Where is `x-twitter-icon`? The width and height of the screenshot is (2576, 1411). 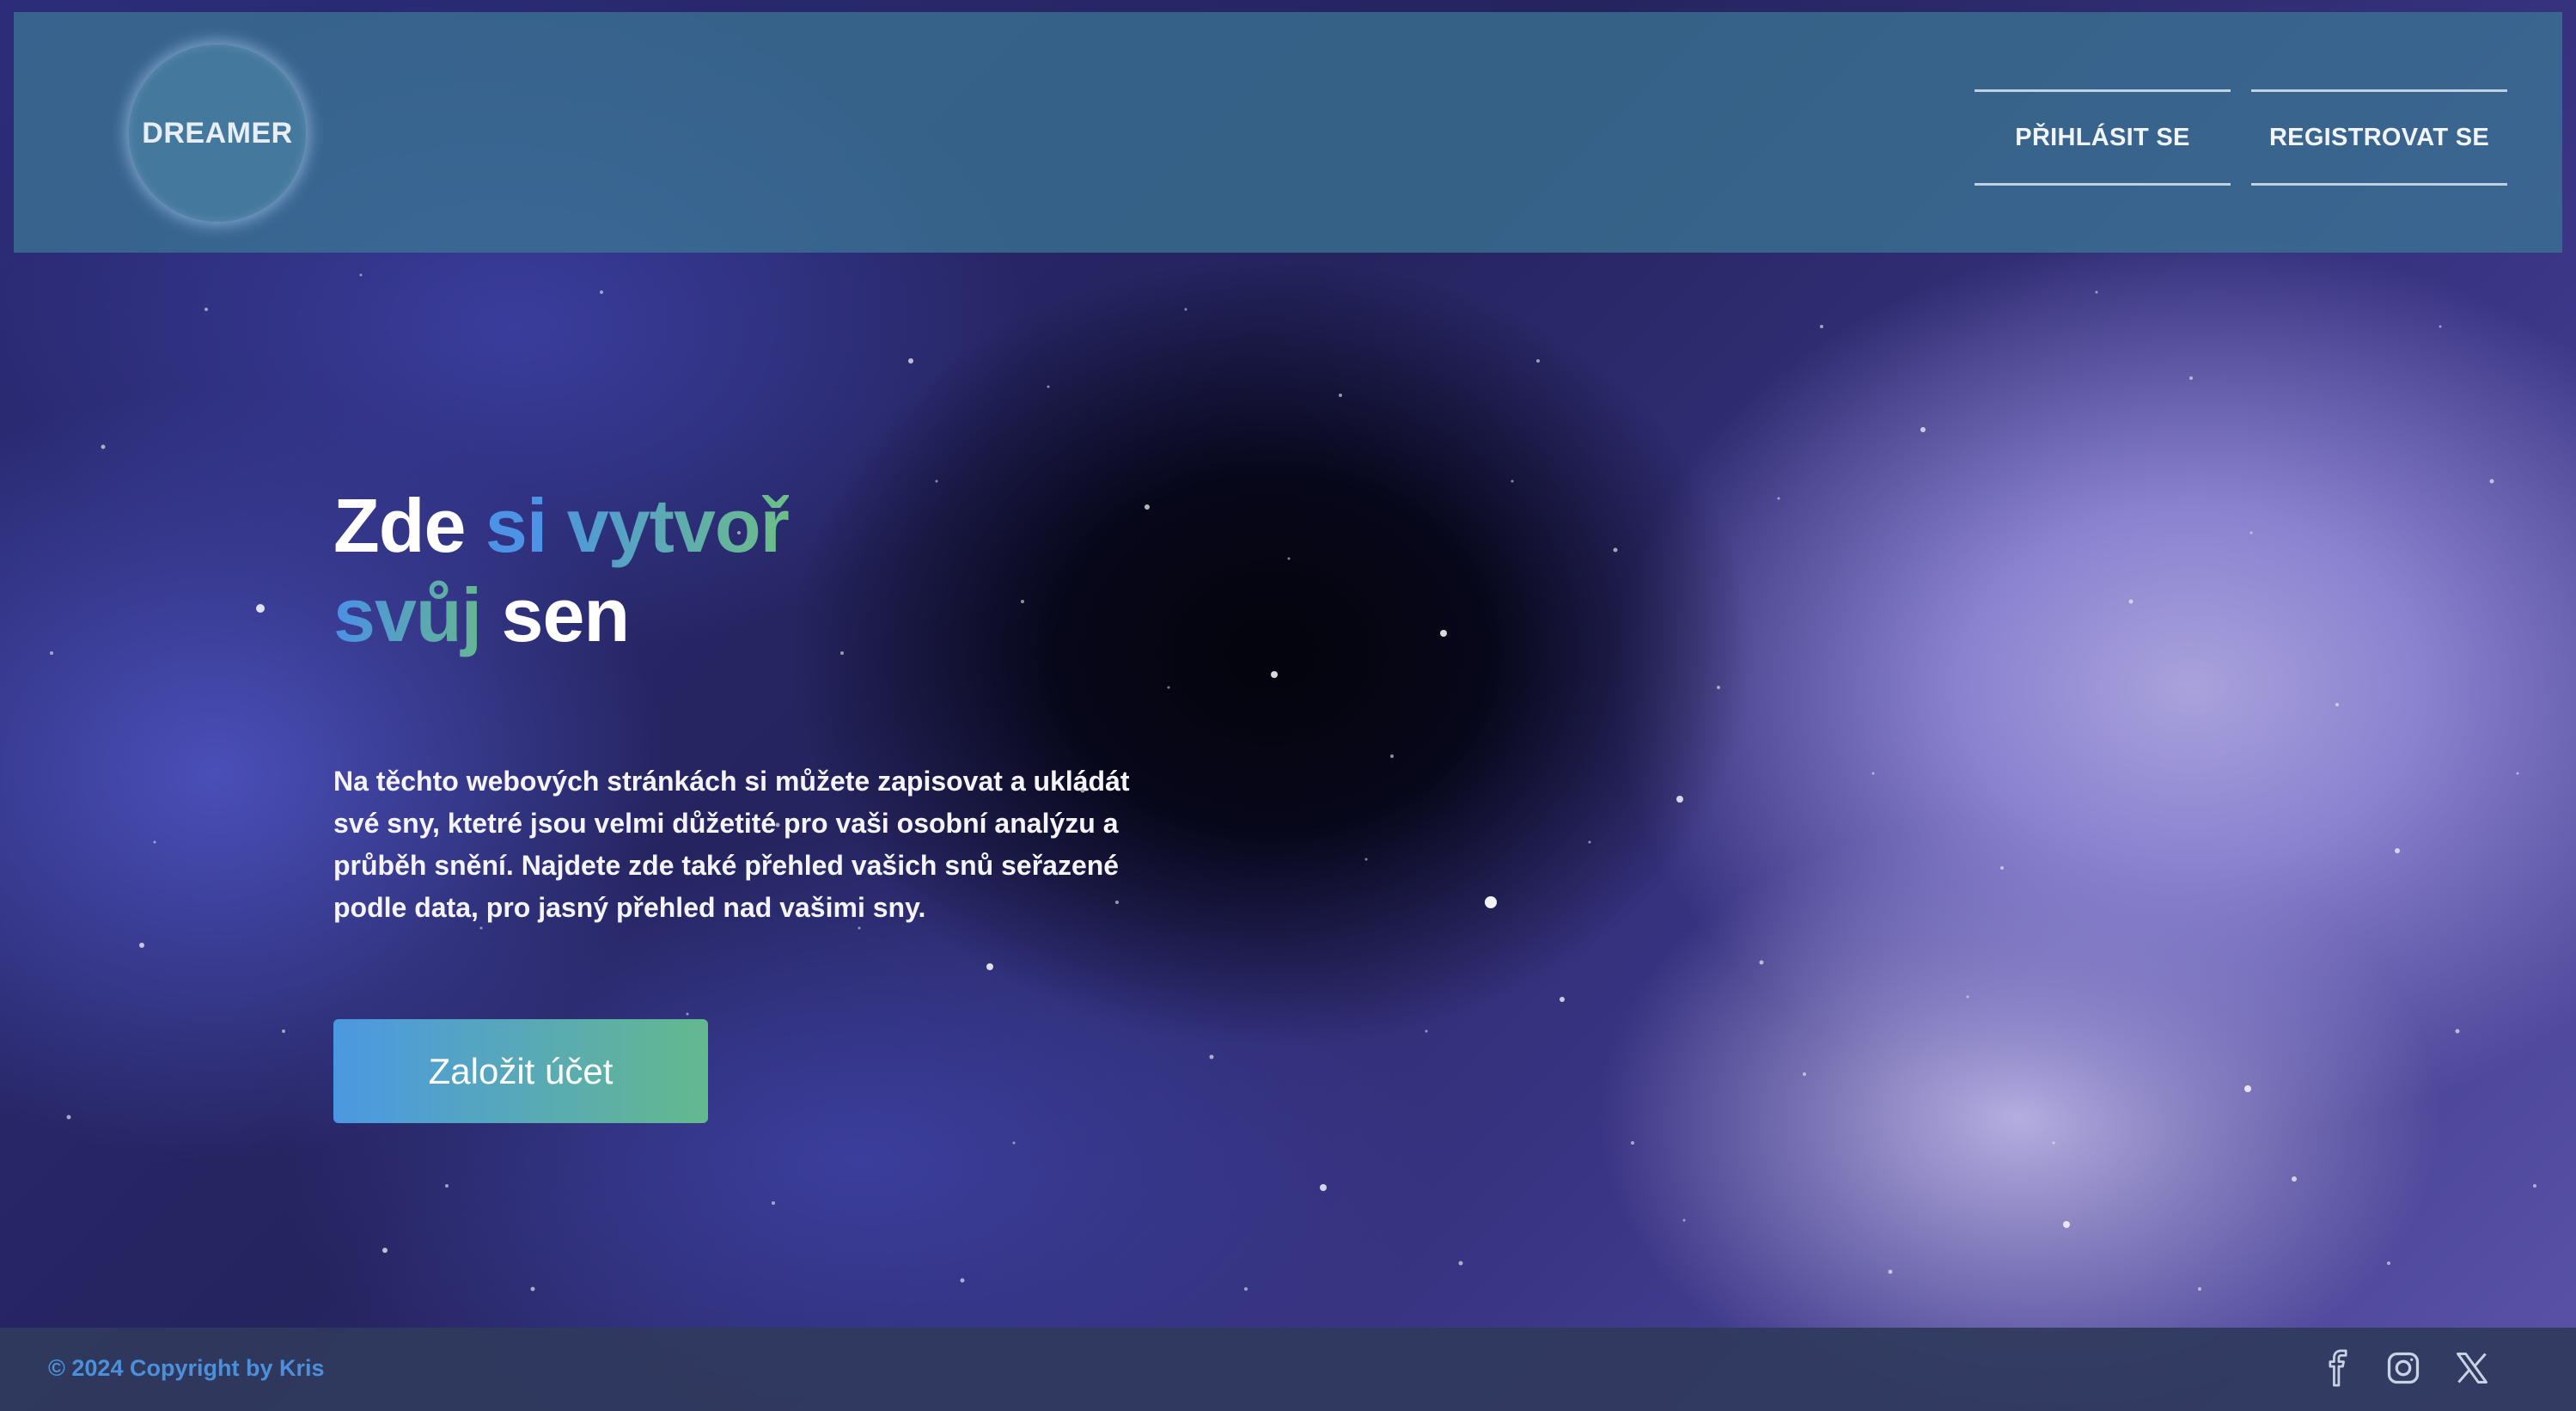
x-twitter-icon is located at coordinates (2472, 1368).